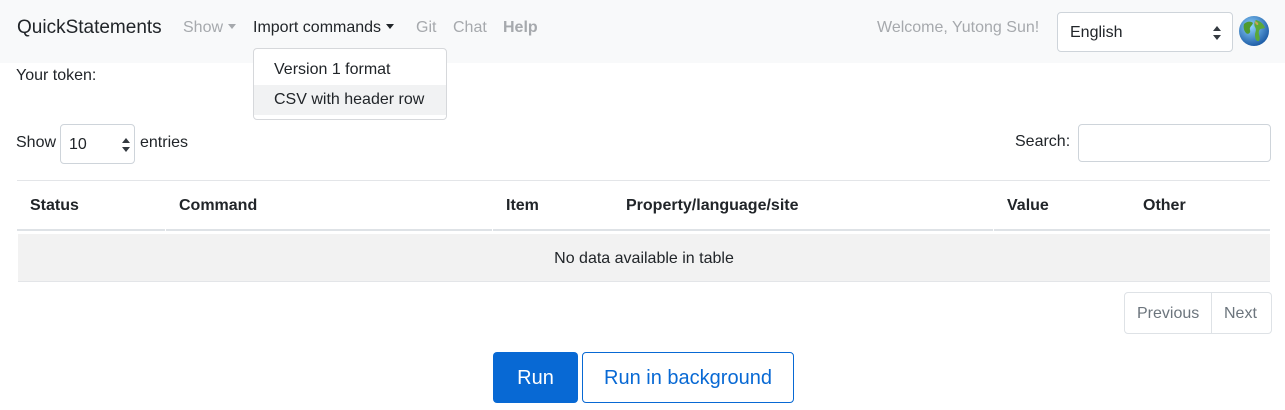  What do you see at coordinates (97, 144) in the screenshot?
I see `entries-per-page-select: 10` at bounding box center [97, 144].